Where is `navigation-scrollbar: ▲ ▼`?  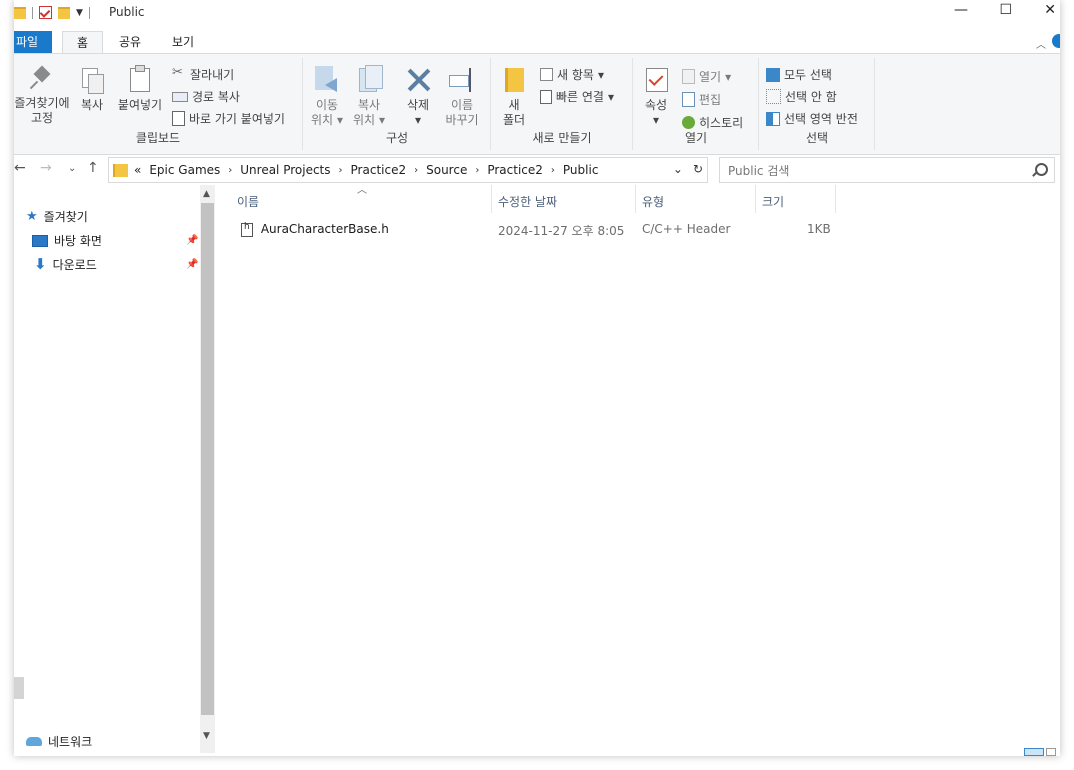 navigation-scrollbar: ▲ ▼ is located at coordinates (207, 469).